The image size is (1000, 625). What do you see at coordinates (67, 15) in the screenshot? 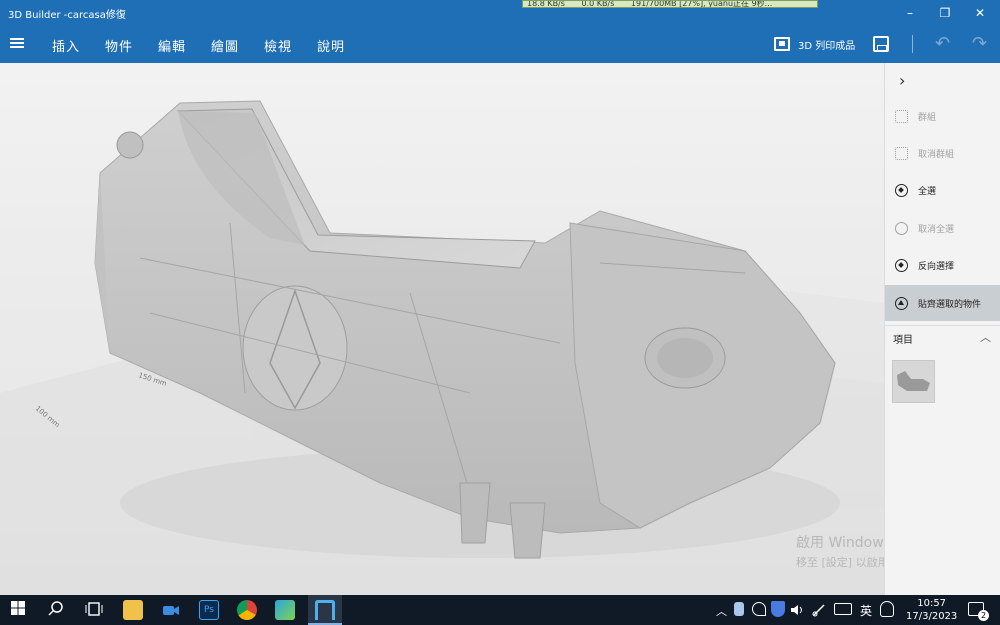
I see `window-title: 3D Builder -carcasa修復` at bounding box center [67, 15].